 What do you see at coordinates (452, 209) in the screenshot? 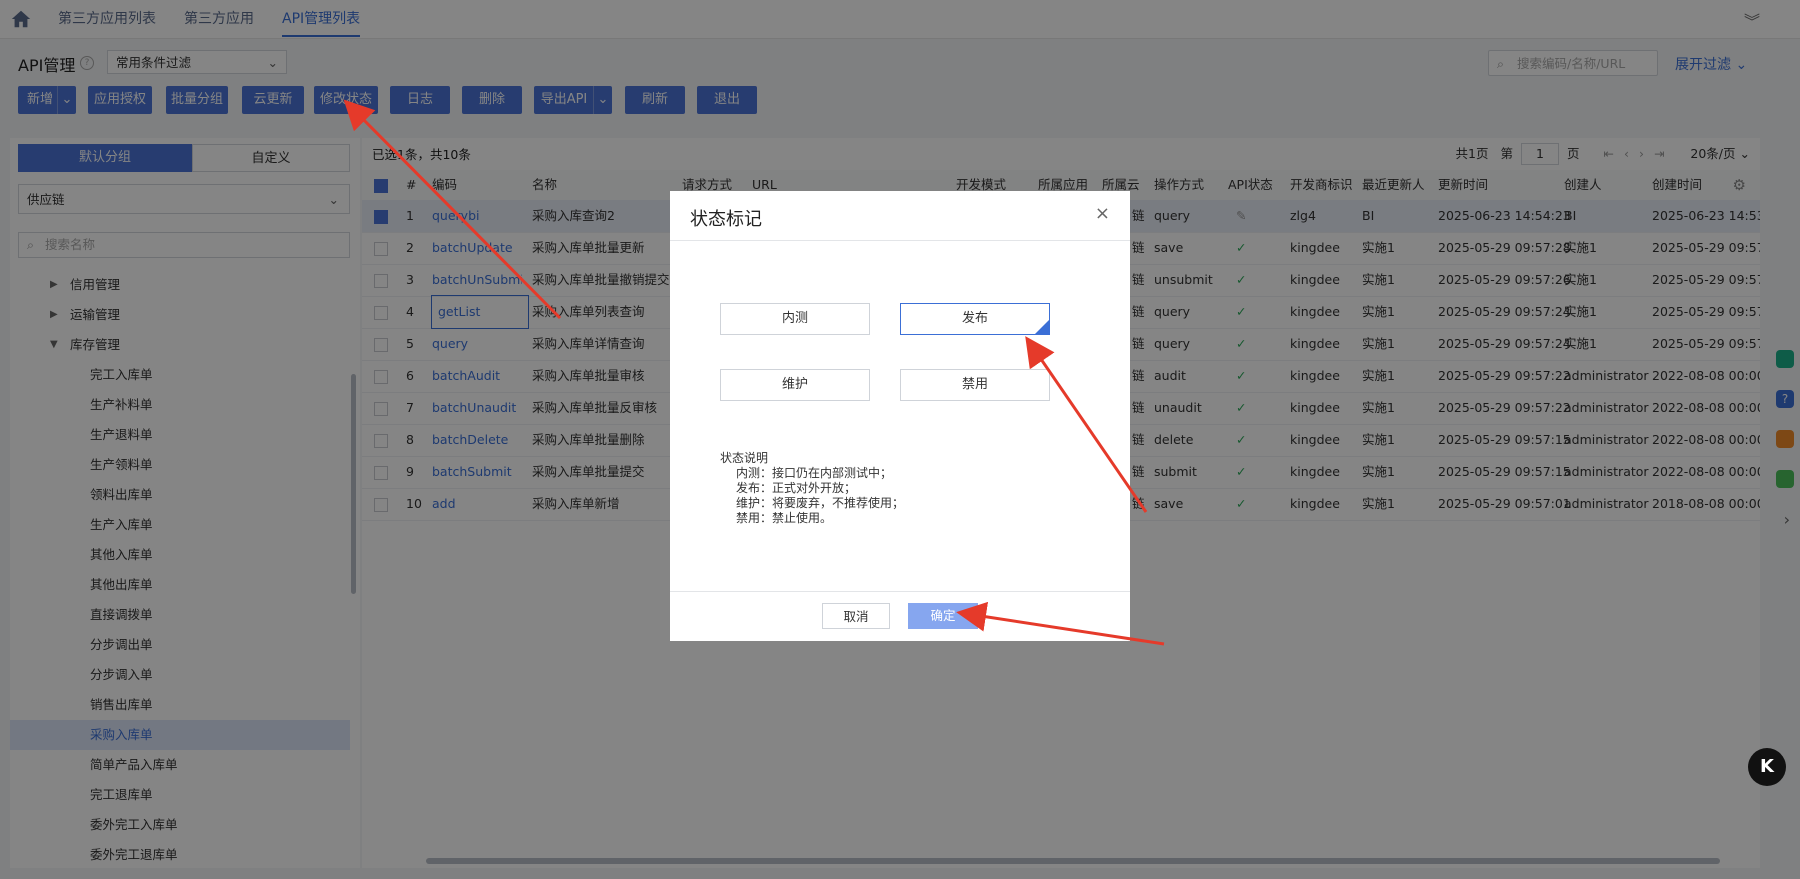
I see `arrow-to-modify-status` at bounding box center [452, 209].